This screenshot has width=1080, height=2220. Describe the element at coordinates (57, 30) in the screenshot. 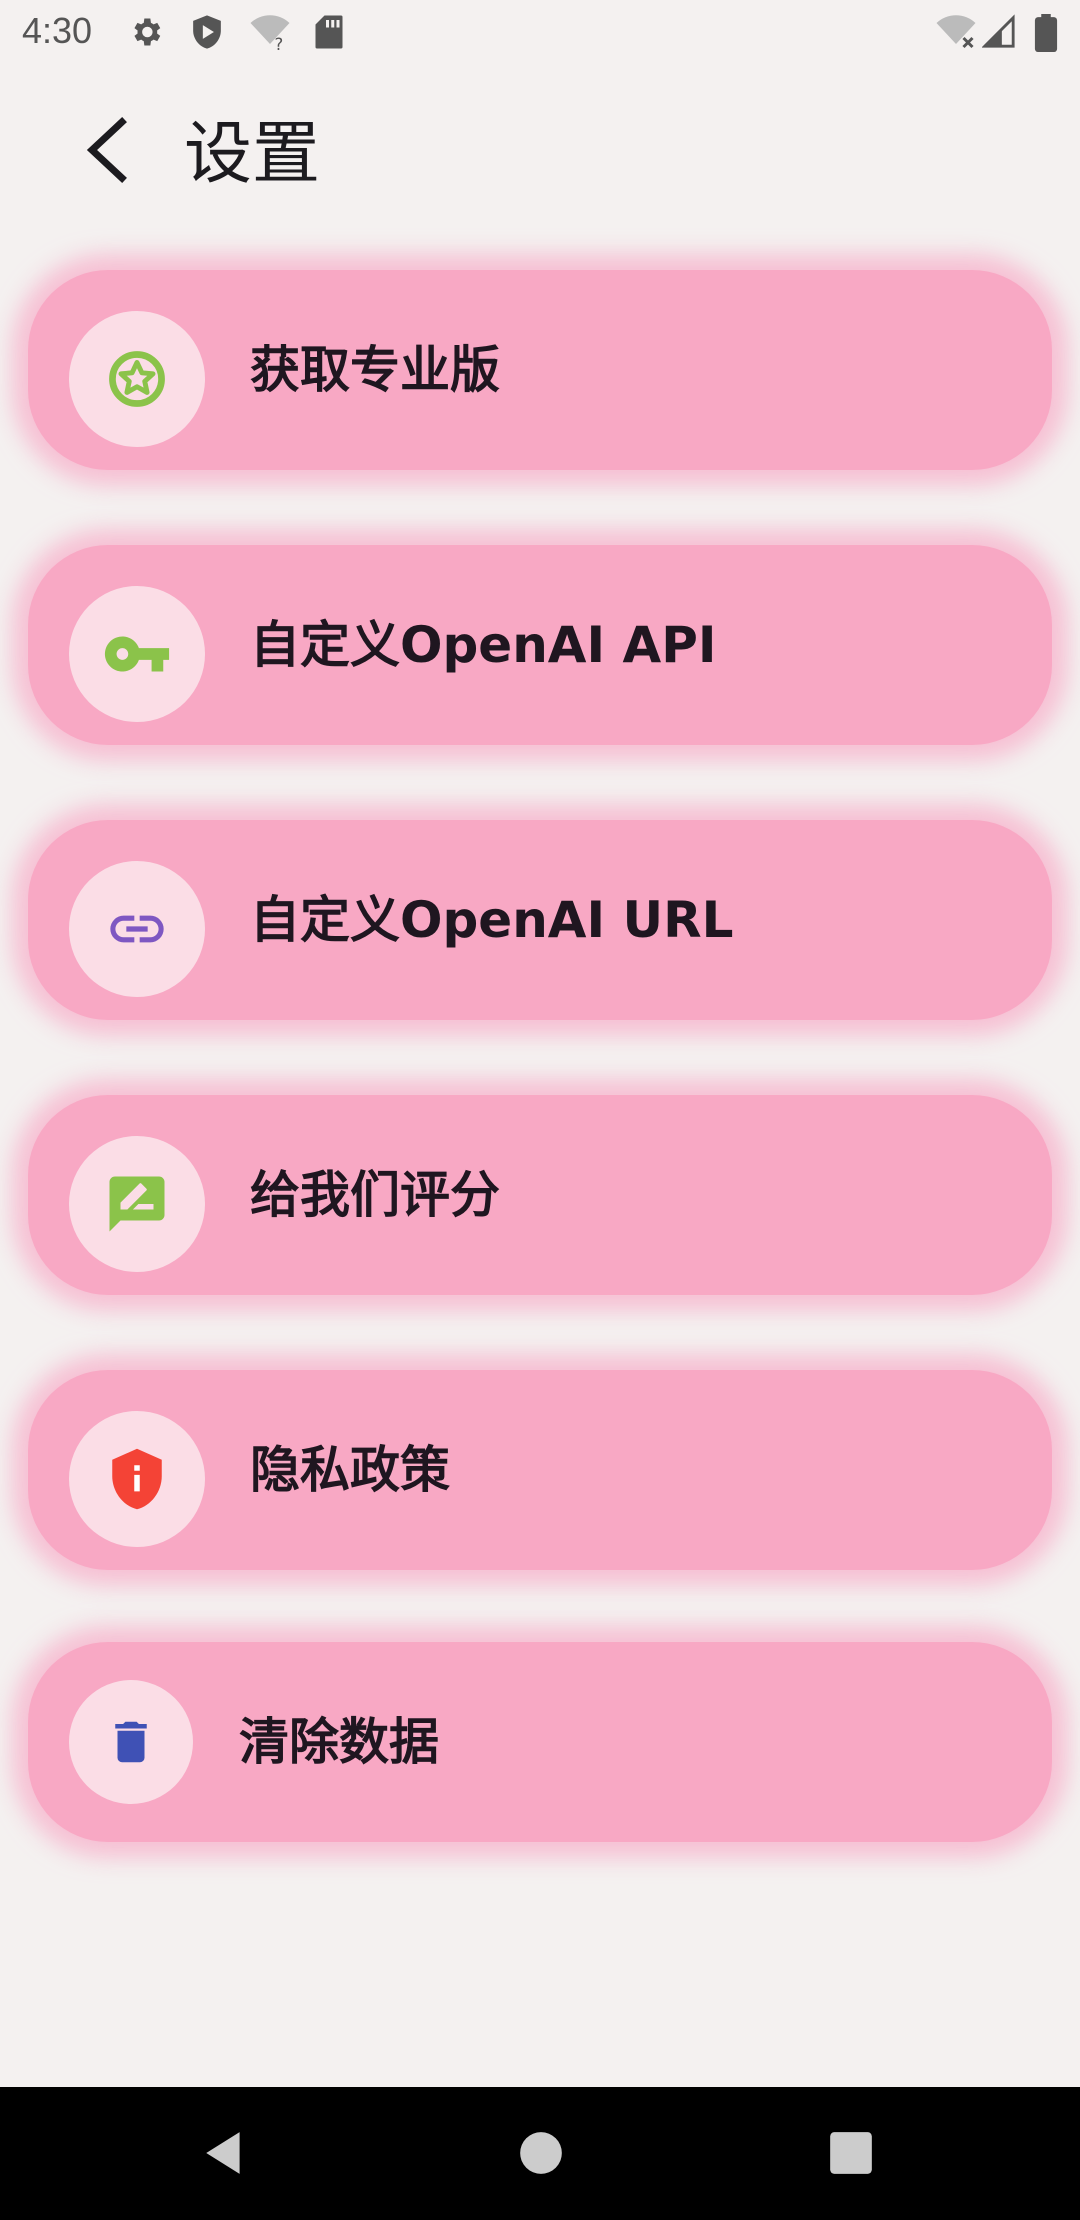

I see `status-time: 4:30` at that location.